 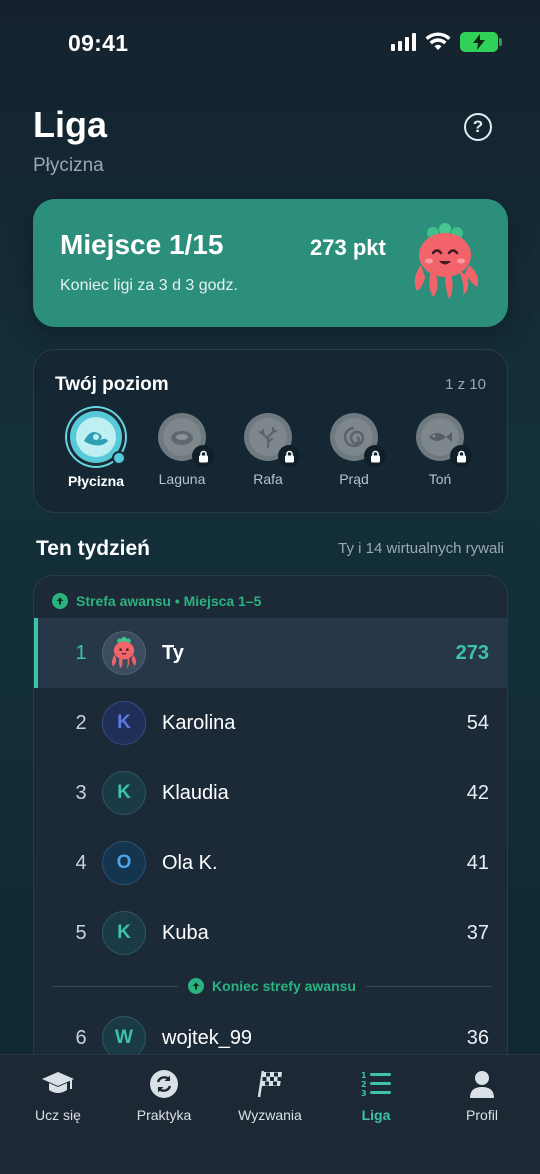 I want to click on promotion-zone-header: Strefa awansu • Miejsca 1–5, so click(x=156, y=601).